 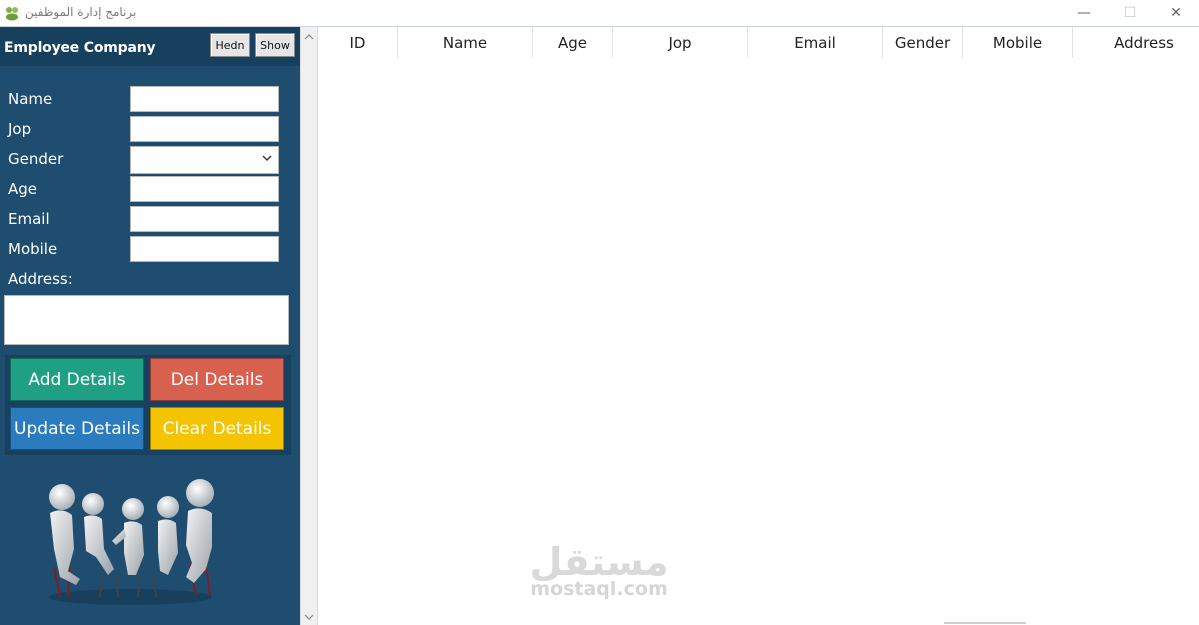 I want to click on name-input, so click(x=204, y=99).